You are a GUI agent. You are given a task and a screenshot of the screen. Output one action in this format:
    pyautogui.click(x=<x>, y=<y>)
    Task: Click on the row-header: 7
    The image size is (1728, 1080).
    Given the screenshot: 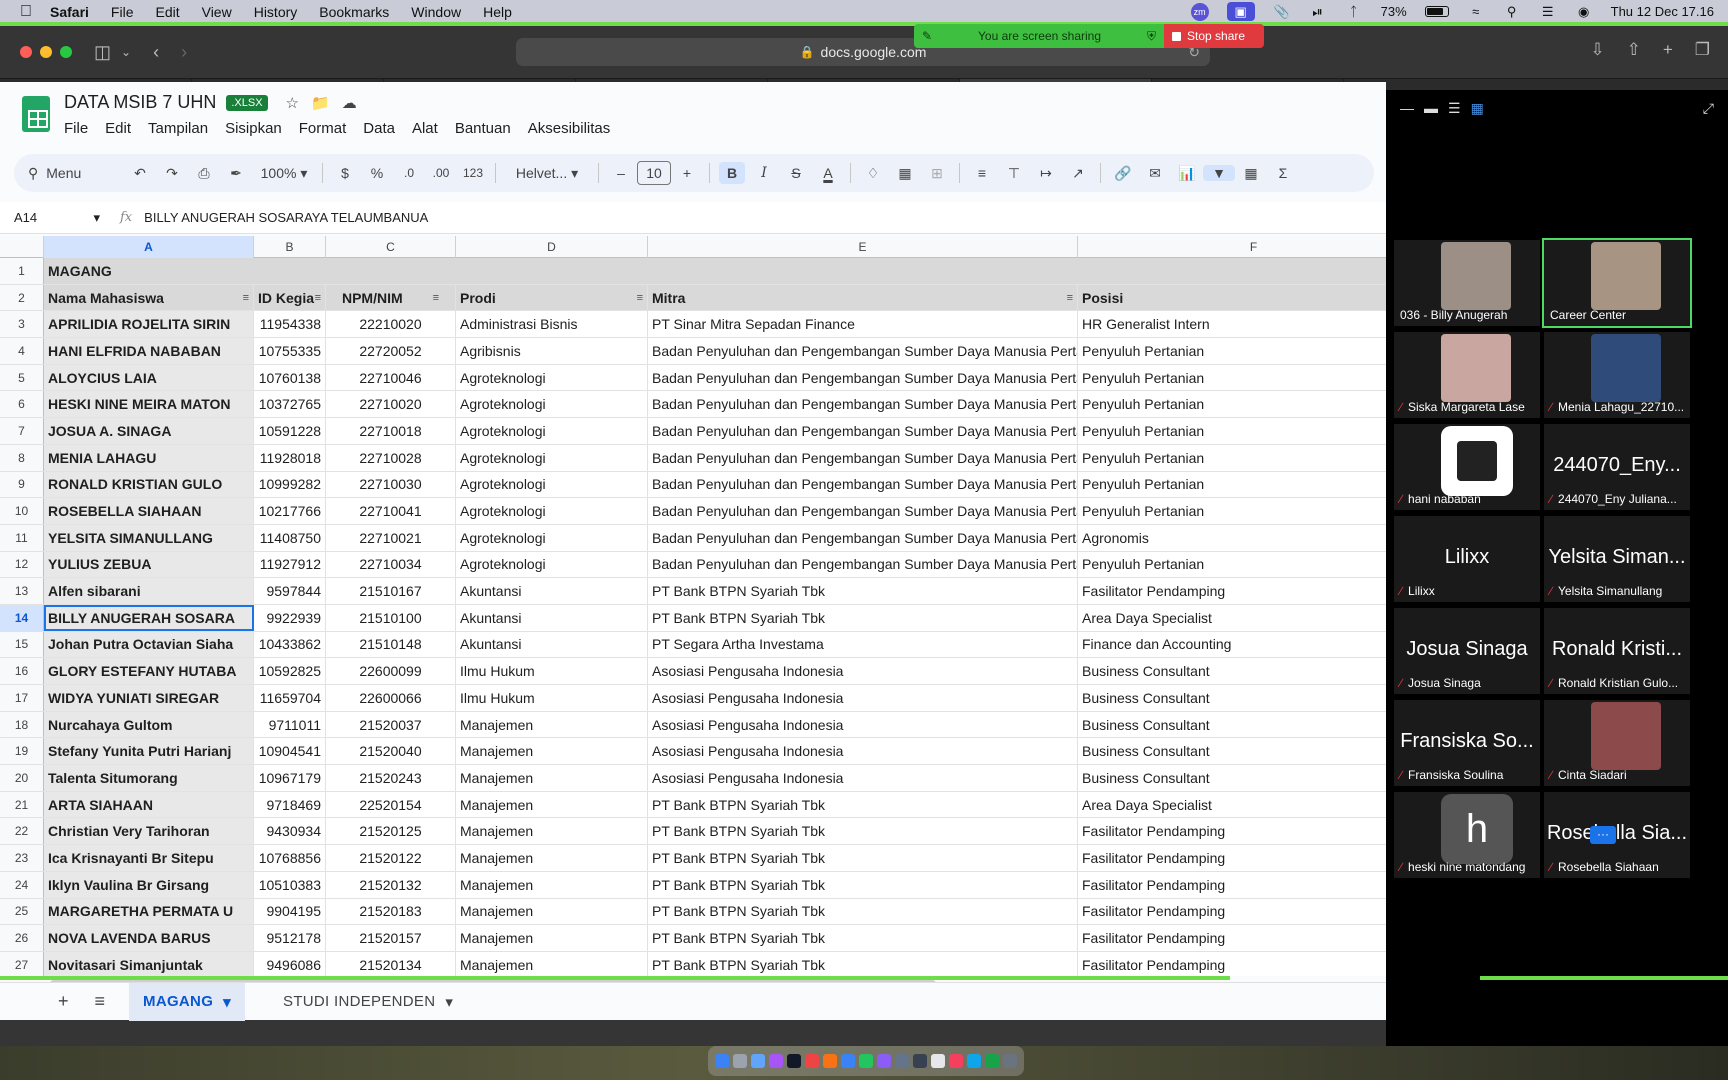 What is the action you would take?
    pyautogui.click(x=22, y=431)
    